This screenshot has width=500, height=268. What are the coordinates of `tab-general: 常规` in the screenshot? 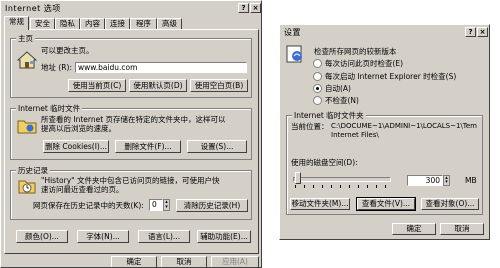 It's located at (16, 23).